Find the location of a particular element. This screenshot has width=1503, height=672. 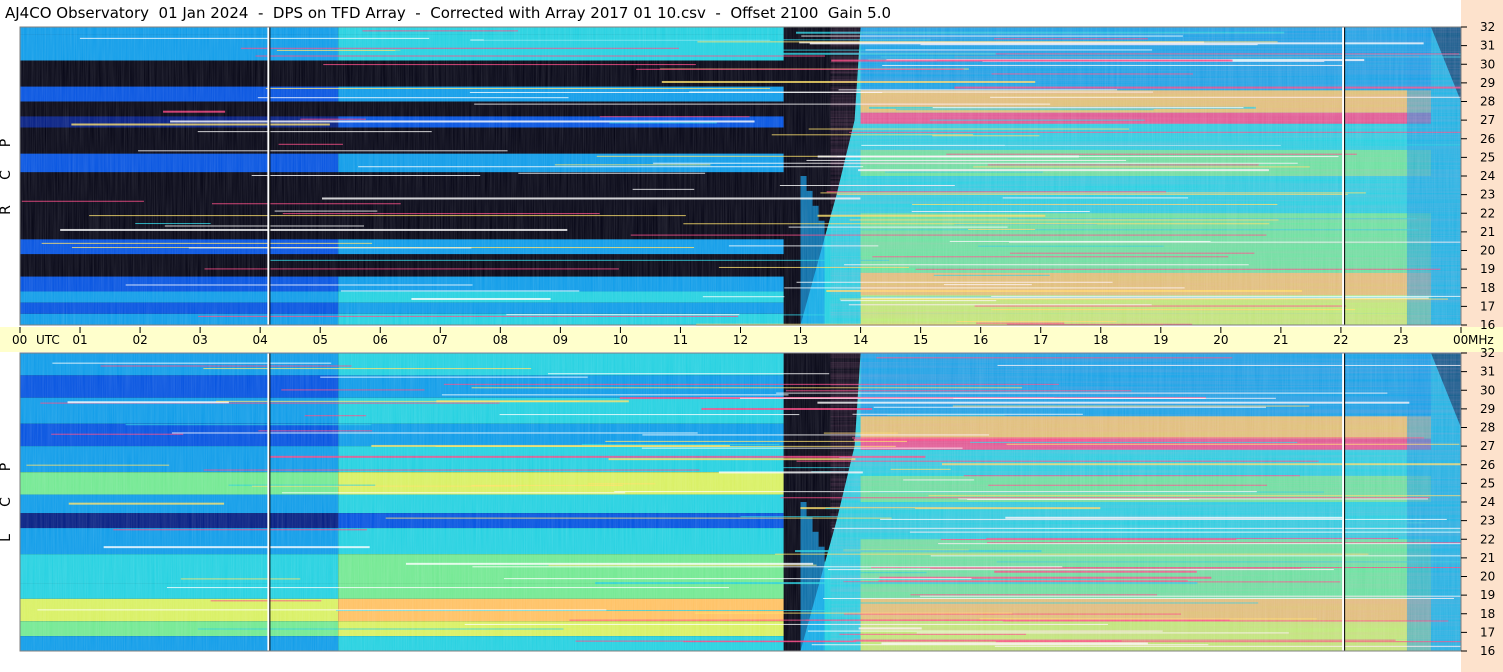

x-tick-label: 10 is located at coordinates (620, 340).